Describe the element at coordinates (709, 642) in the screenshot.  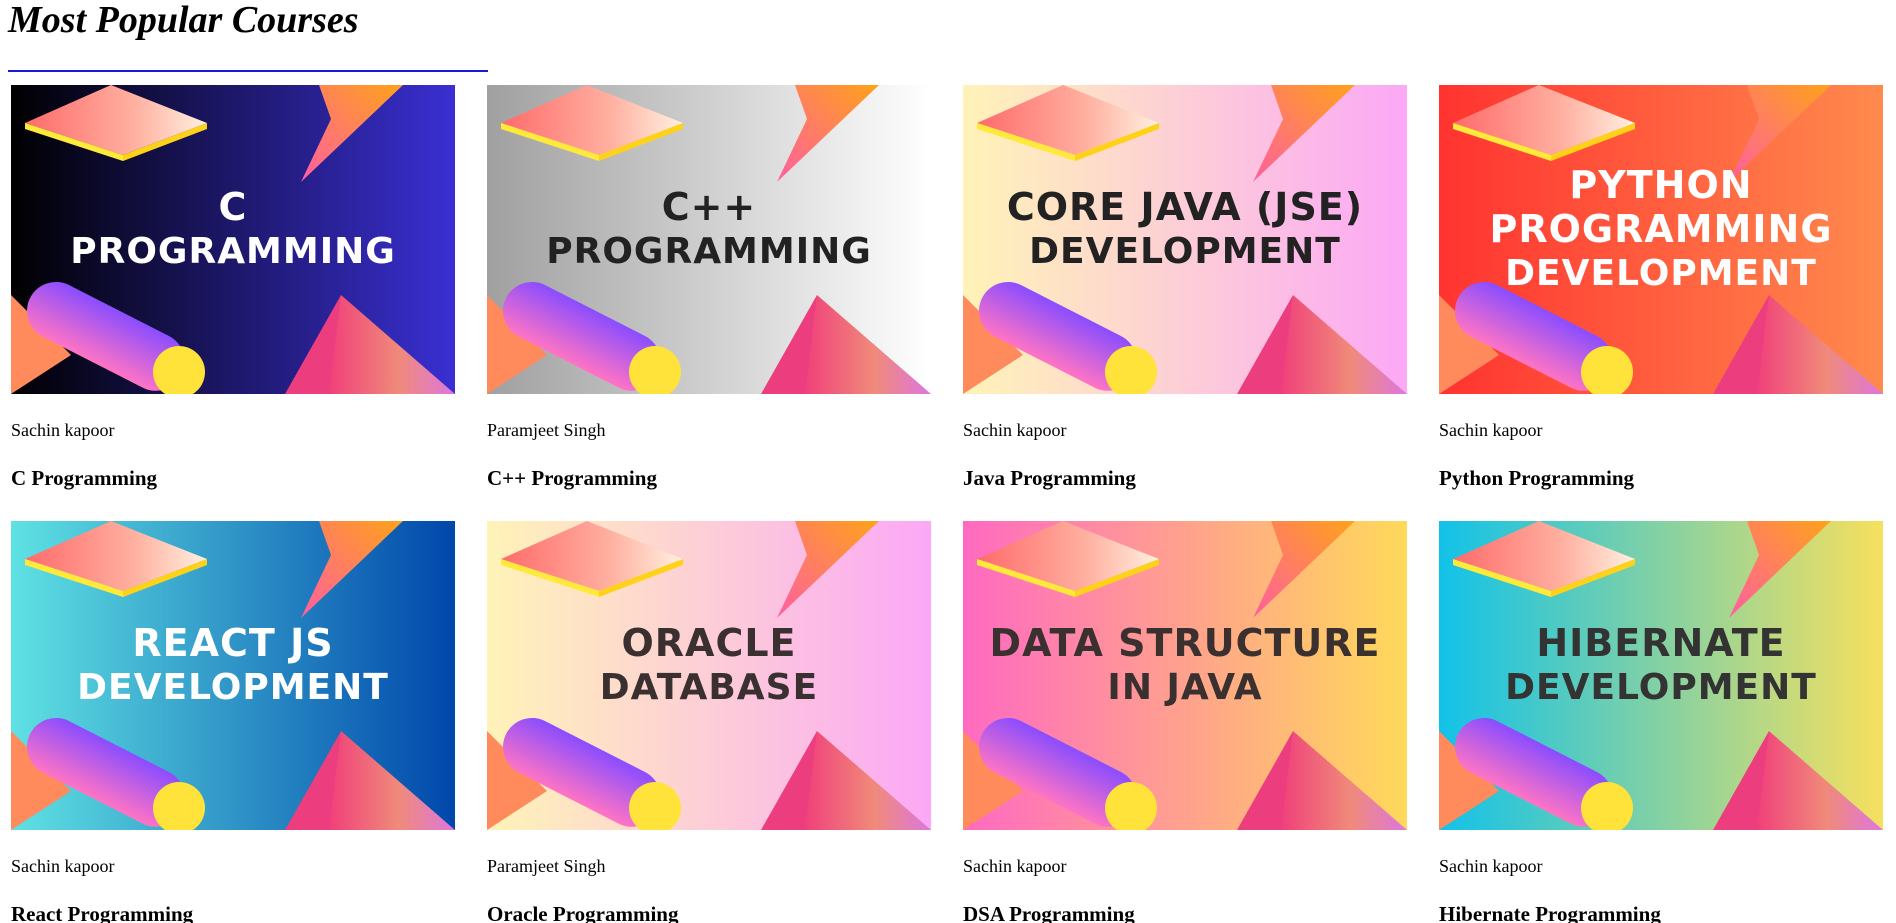
I see `thumbnail-title-line1: ORACLE` at that location.